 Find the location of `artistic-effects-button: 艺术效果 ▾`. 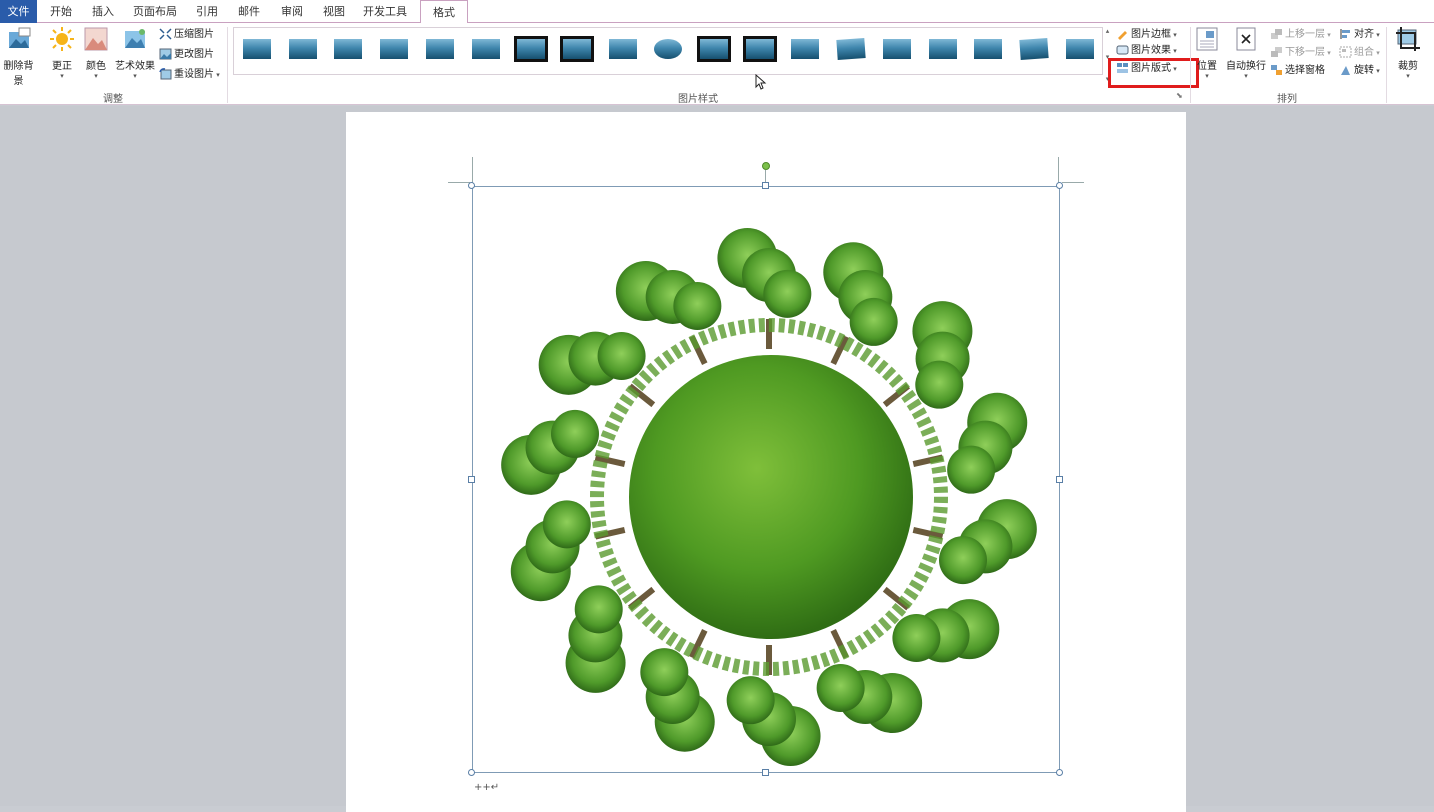

artistic-effects-button: 艺术效果 ▾ is located at coordinates (135, 53).